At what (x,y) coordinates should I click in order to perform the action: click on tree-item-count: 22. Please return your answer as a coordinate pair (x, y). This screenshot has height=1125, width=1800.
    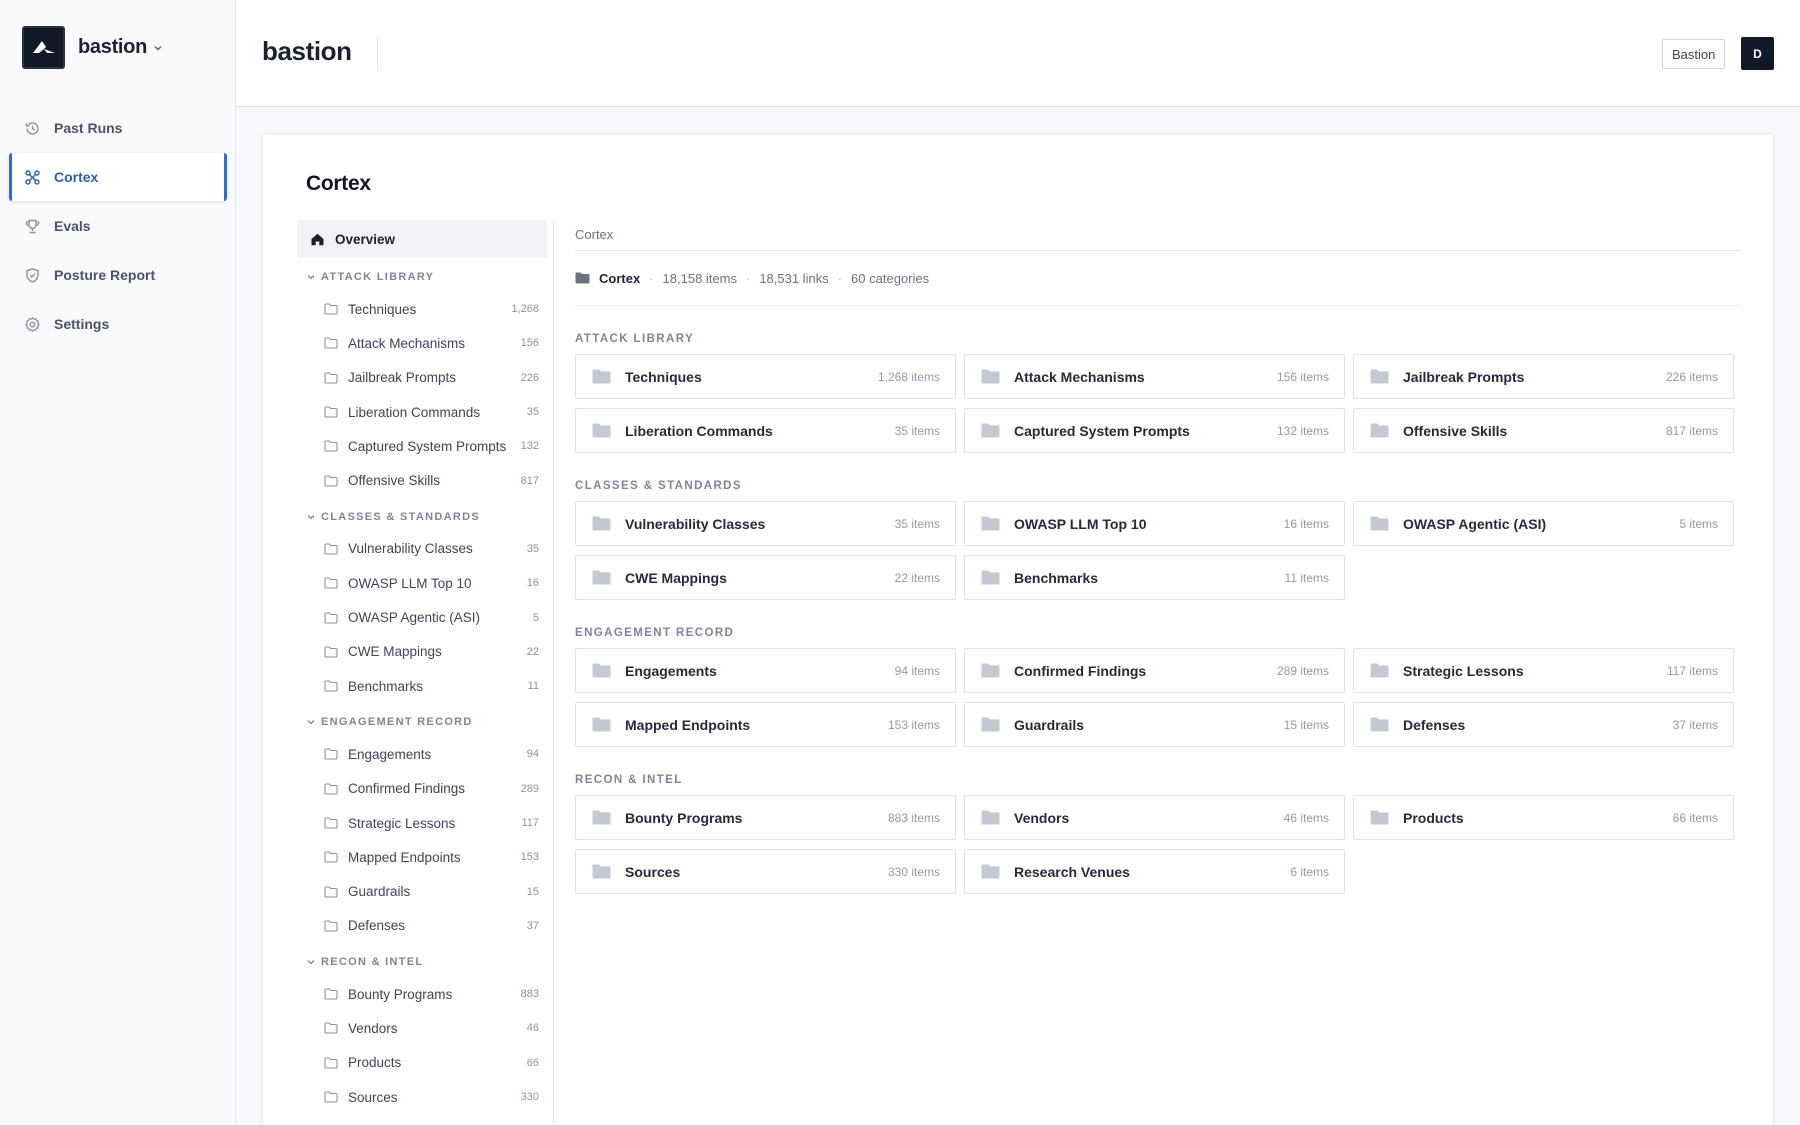
    Looking at the image, I should click on (532, 651).